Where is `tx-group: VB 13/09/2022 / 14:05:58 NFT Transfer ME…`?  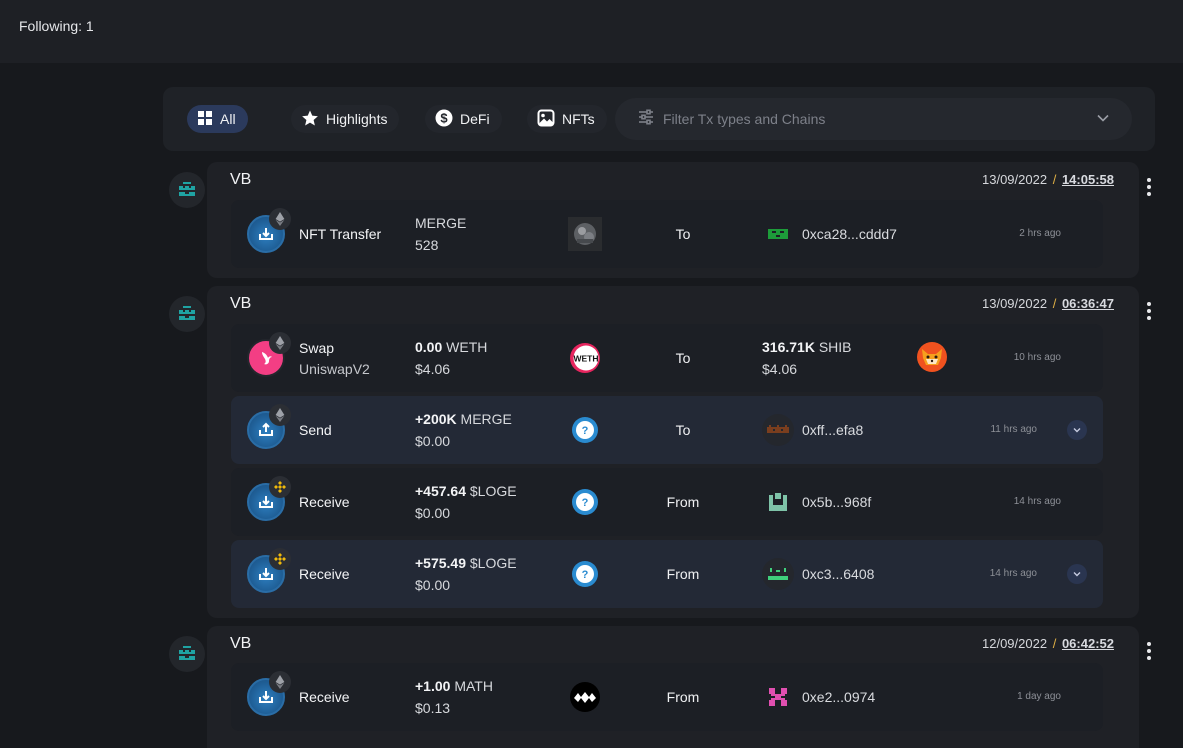
tx-group: VB 13/09/2022 / 14:05:58 NFT Transfer ME… is located at coordinates (673, 220).